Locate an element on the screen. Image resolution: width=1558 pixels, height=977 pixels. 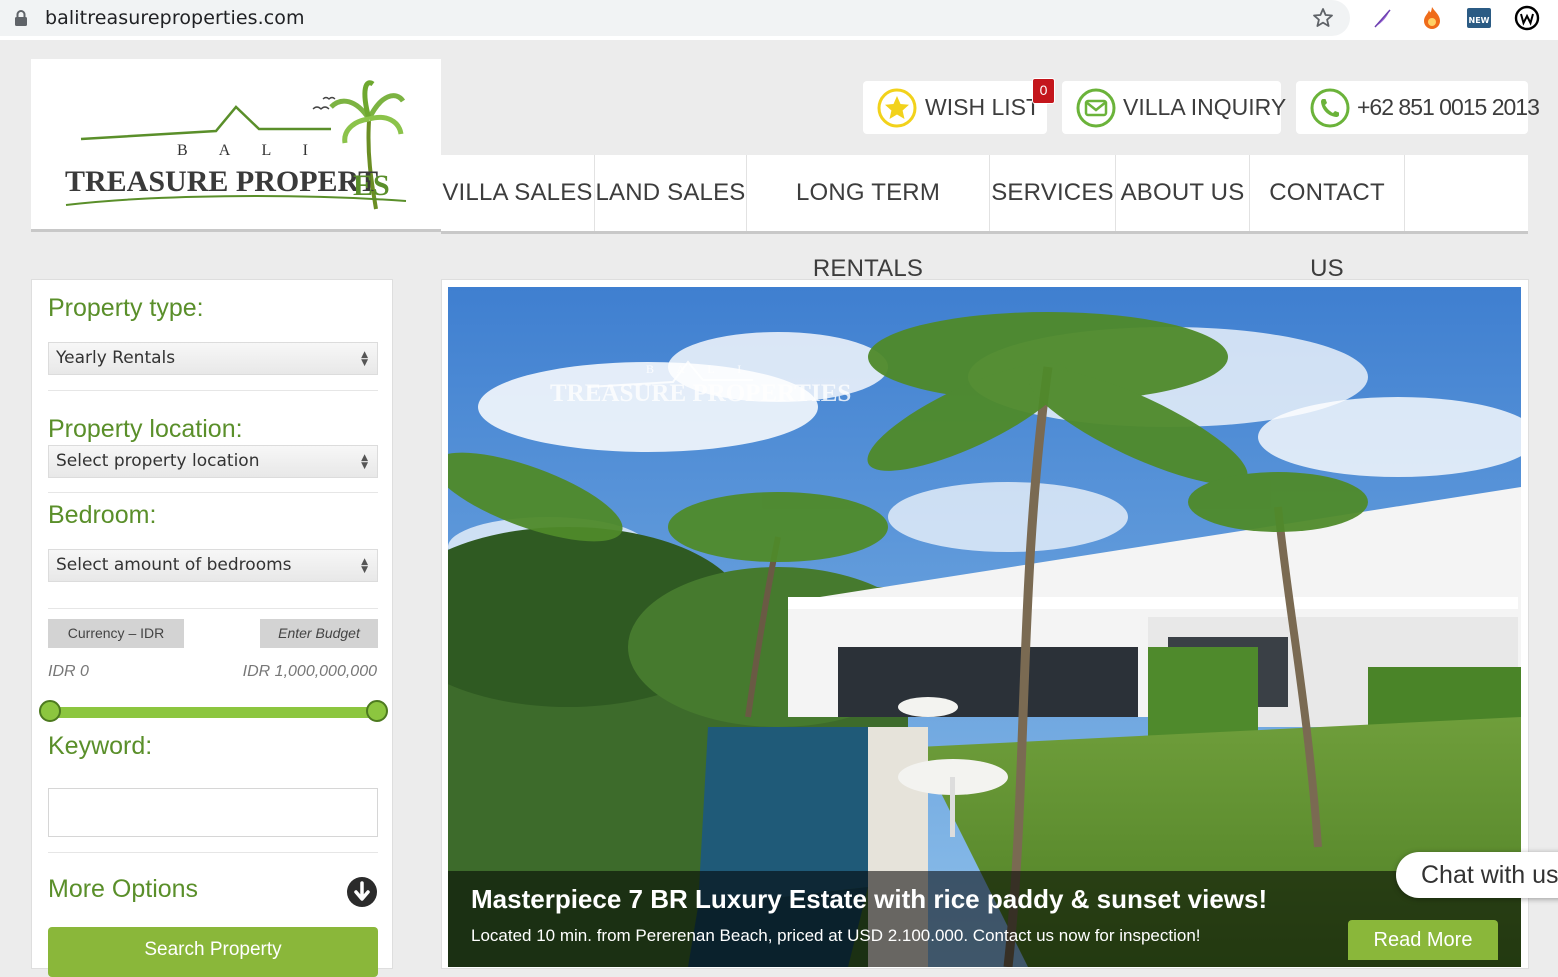
nav-villa-sales: VILLA SALES is located at coordinates (518, 193).